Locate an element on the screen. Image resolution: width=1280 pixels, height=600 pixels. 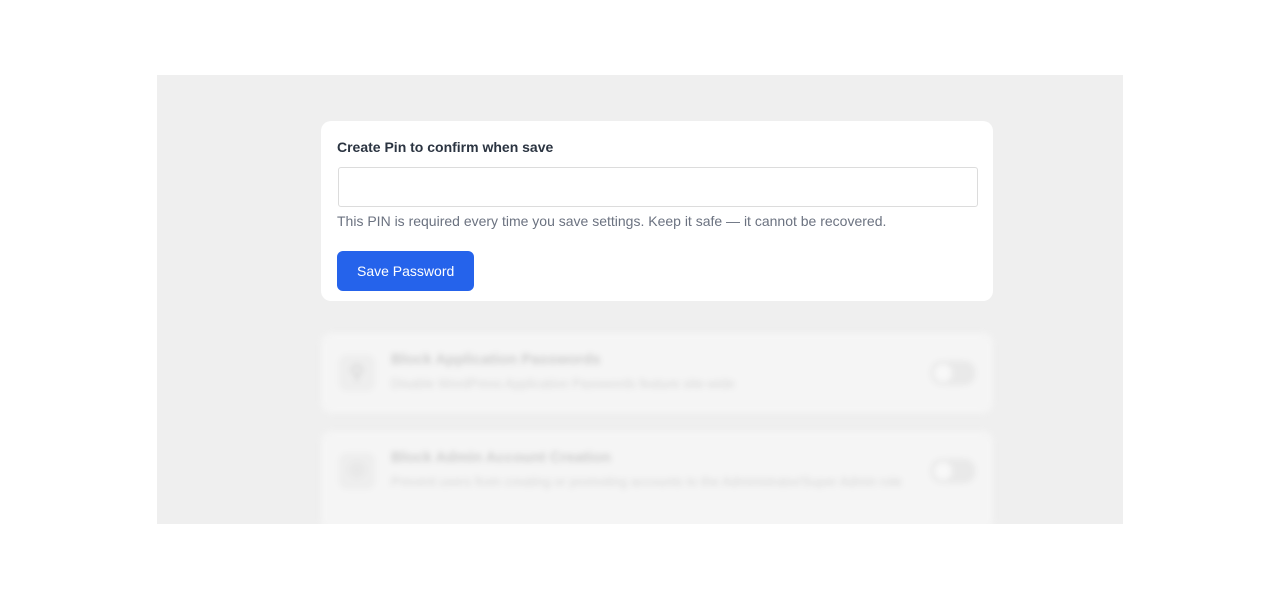
pin-input is located at coordinates (658, 187).